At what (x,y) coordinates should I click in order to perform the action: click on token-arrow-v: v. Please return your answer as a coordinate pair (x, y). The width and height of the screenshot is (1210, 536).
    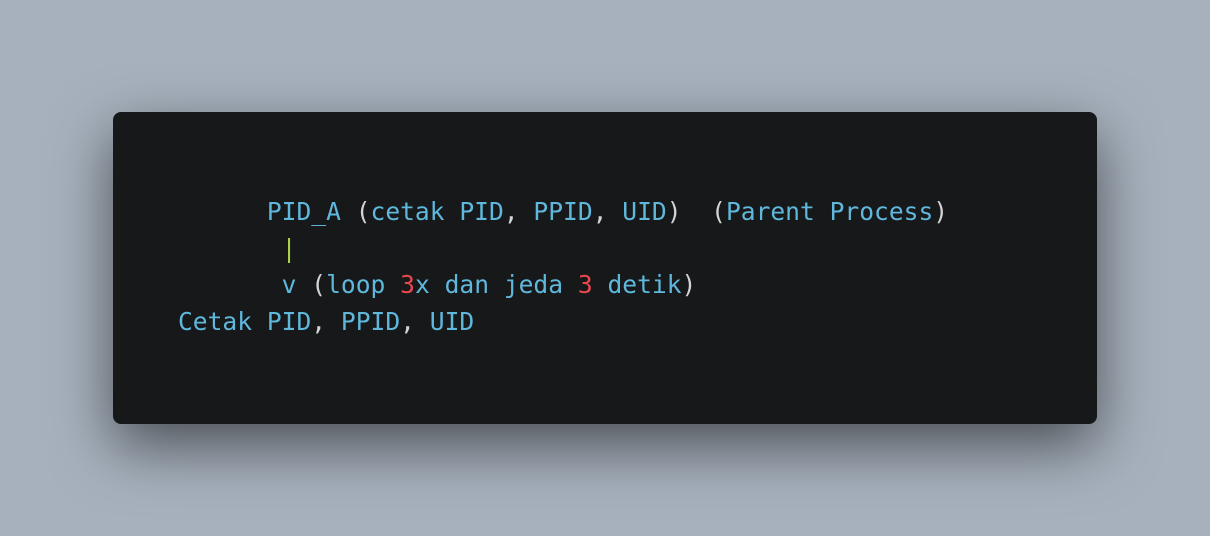
    Looking at the image, I should click on (289, 285).